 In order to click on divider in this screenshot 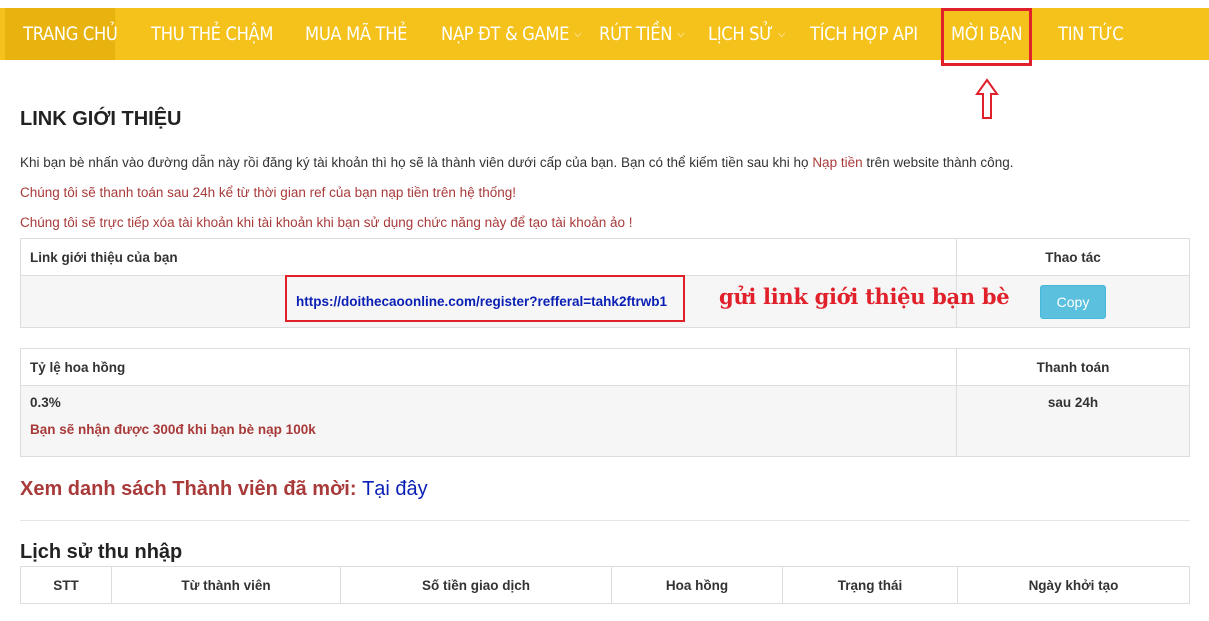, I will do `click(605, 520)`.